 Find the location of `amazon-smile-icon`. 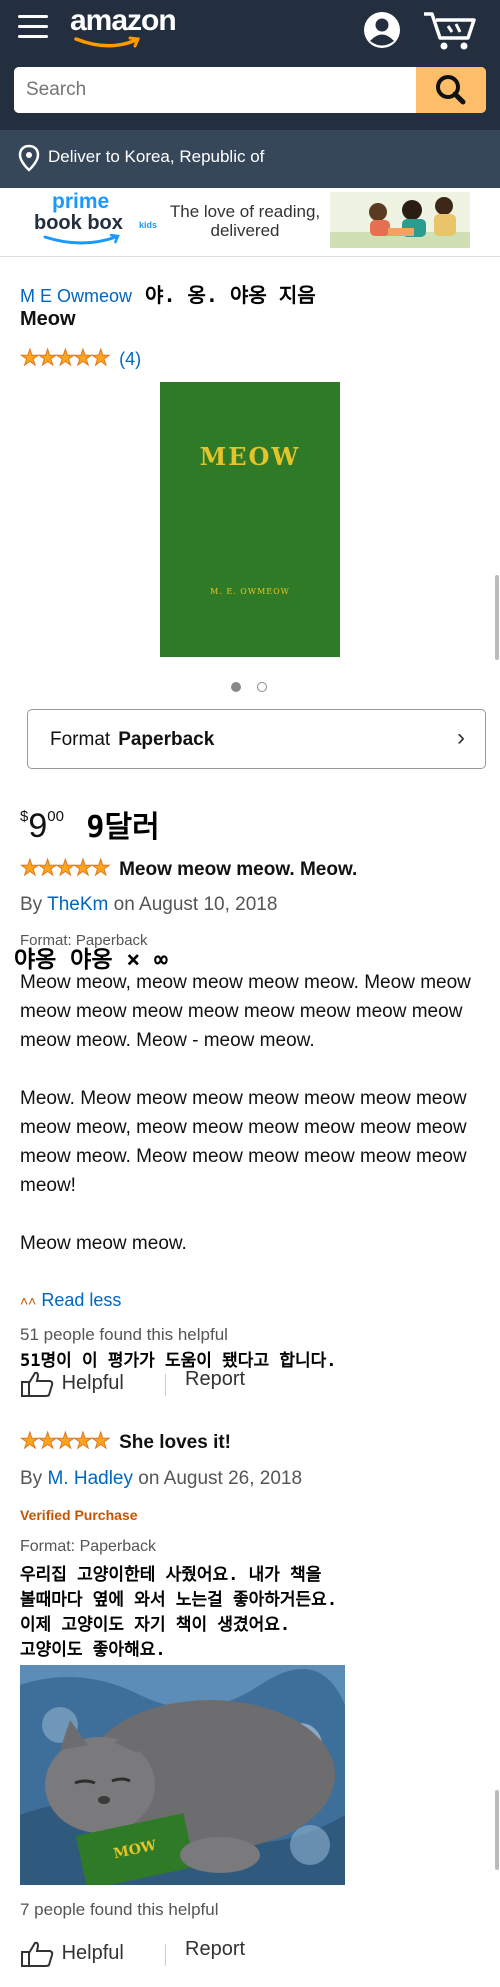

amazon-smile-icon is located at coordinates (107, 42).